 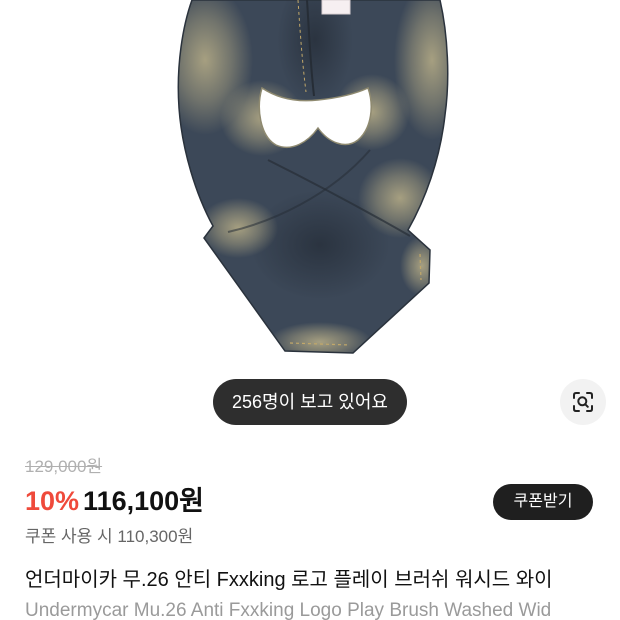 I want to click on sale-price: 116,100원, so click(x=143, y=501).